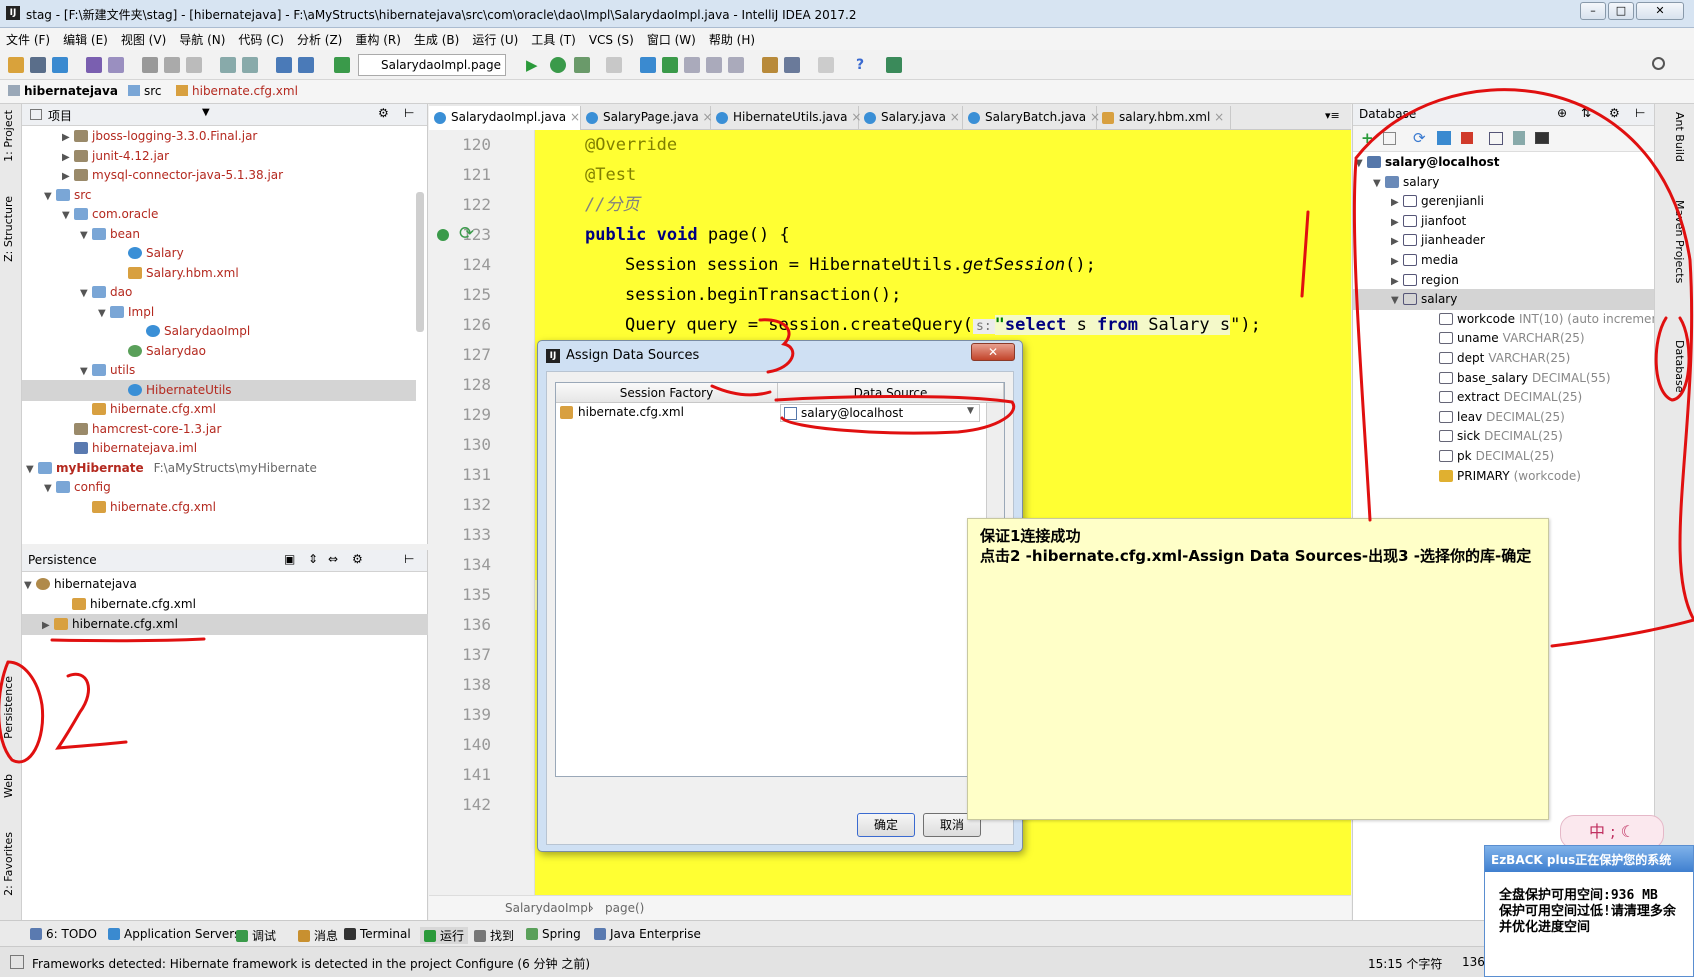  What do you see at coordinates (1164, 118) in the screenshot?
I see `tab-salary-hbm-xml: salary.hbm.xml ×` at bounding box center [1164, 118].